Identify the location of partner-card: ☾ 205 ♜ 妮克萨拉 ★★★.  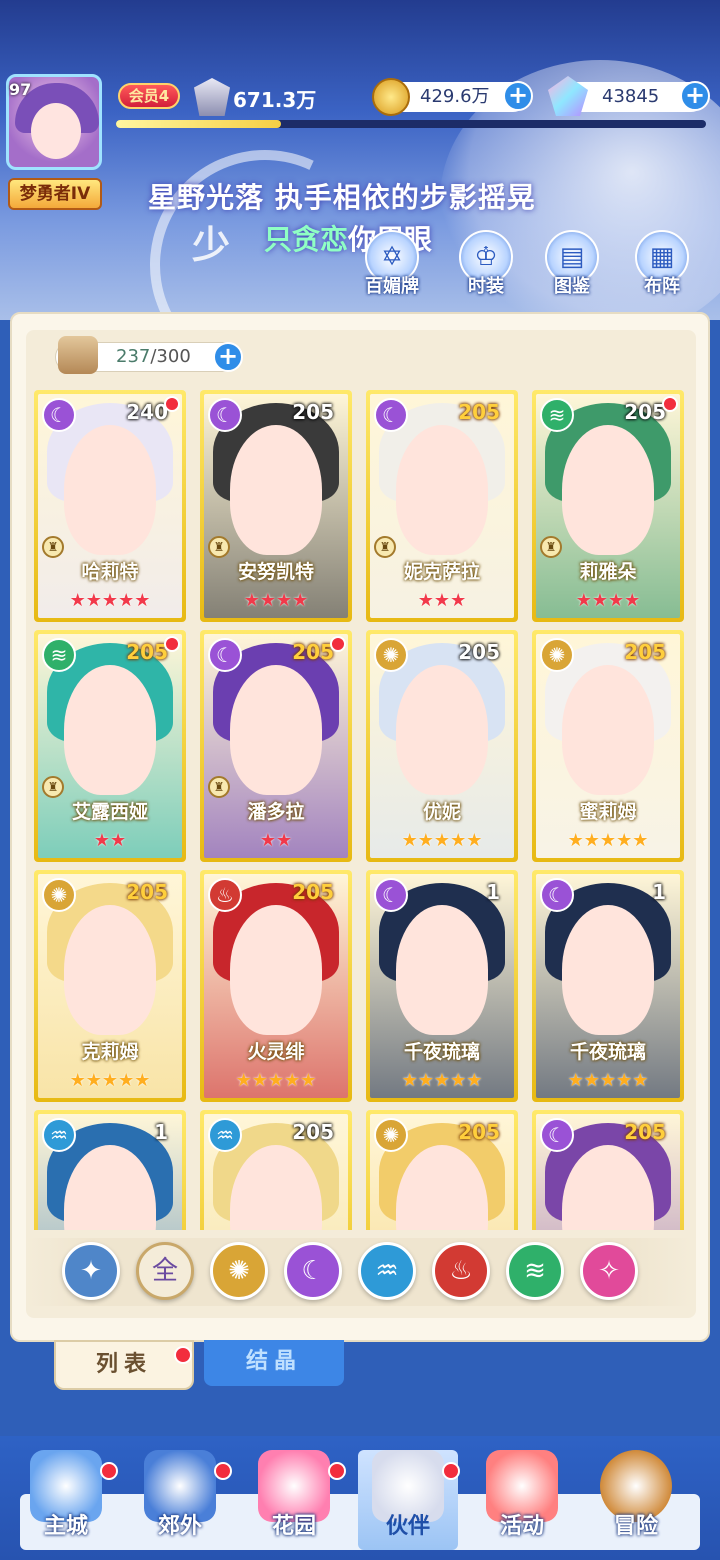
(442, 506).